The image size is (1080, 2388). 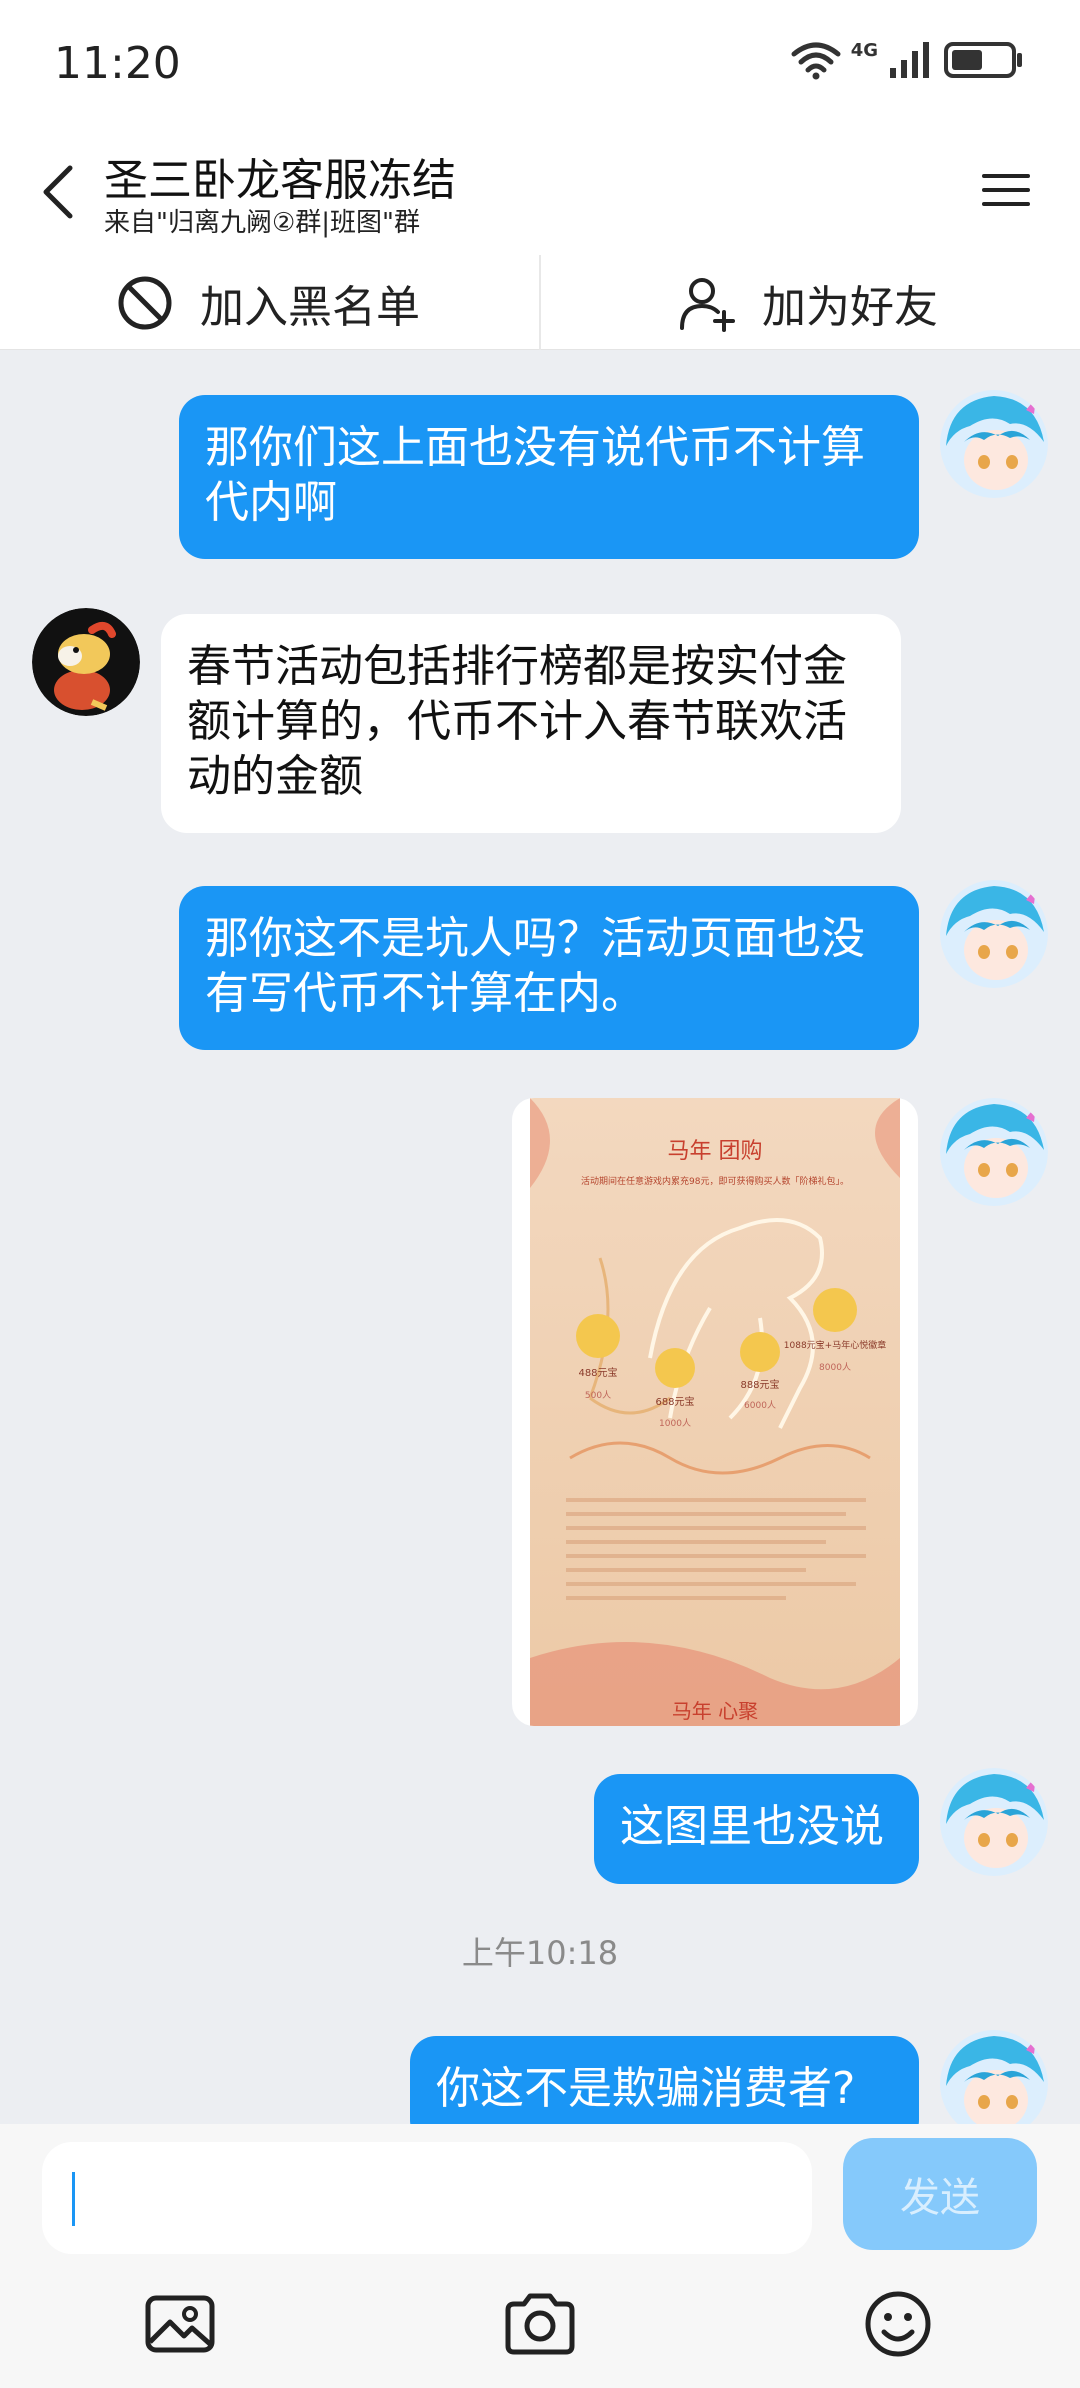 What do you see at coordinates (535, 966) in the screenshot?
I see `message-text: 那你这不是坑人吗？活动页面也没有写代币不计算在内。` at bounding box center [535, 966].